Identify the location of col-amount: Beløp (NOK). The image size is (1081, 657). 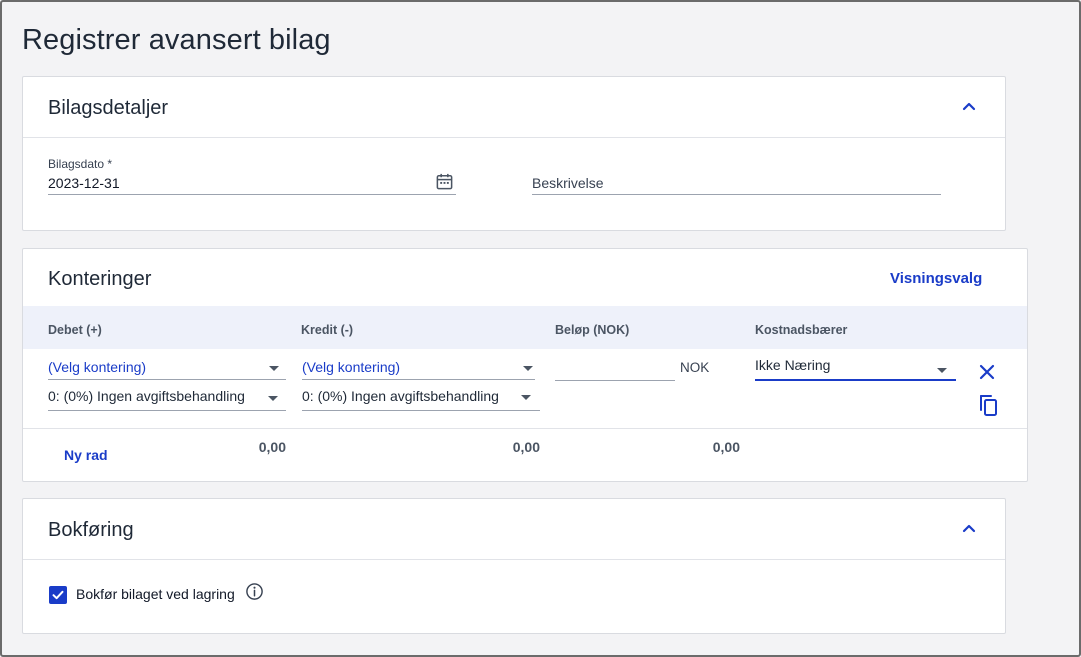
(592, 330).